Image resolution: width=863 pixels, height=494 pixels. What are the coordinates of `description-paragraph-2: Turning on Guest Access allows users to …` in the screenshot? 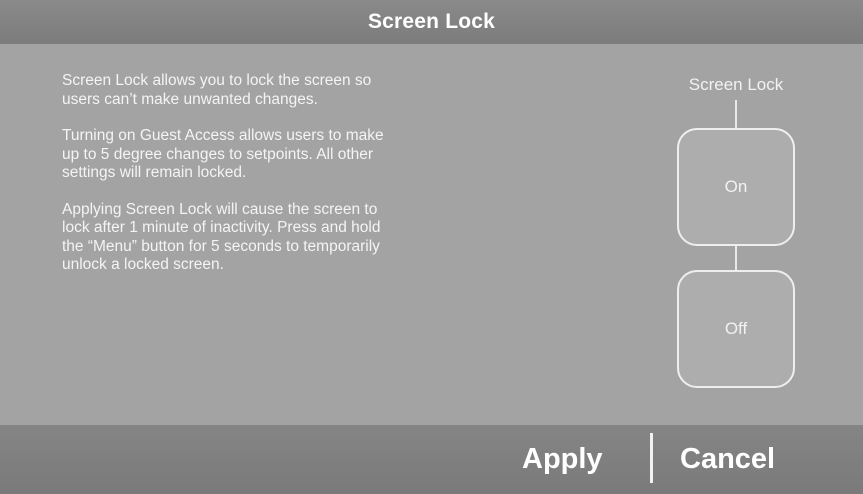 It's located at (223, 154).